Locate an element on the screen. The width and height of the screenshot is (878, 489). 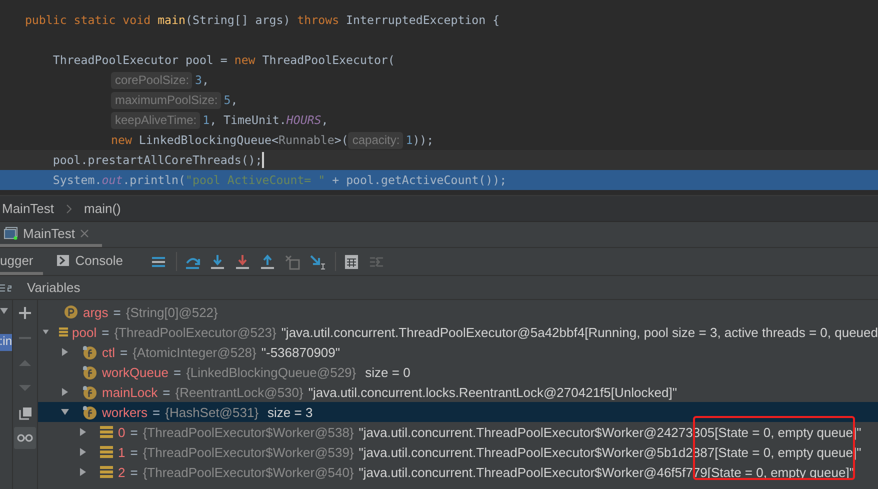
variable-type: {LinkedBlockingQueue@529} is located at coordinates (271, 372).